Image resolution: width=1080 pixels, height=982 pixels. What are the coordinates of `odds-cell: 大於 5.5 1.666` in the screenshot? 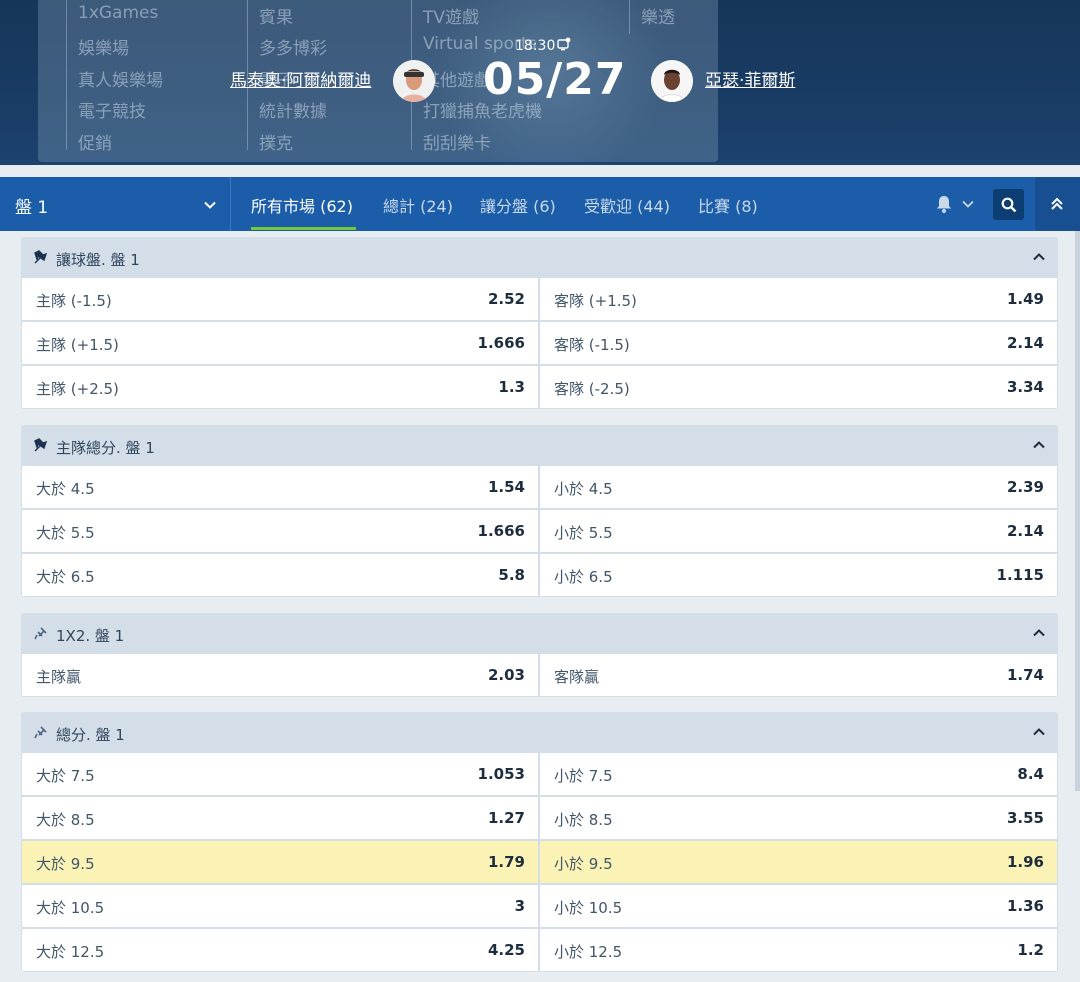 It's located at (280, 531).